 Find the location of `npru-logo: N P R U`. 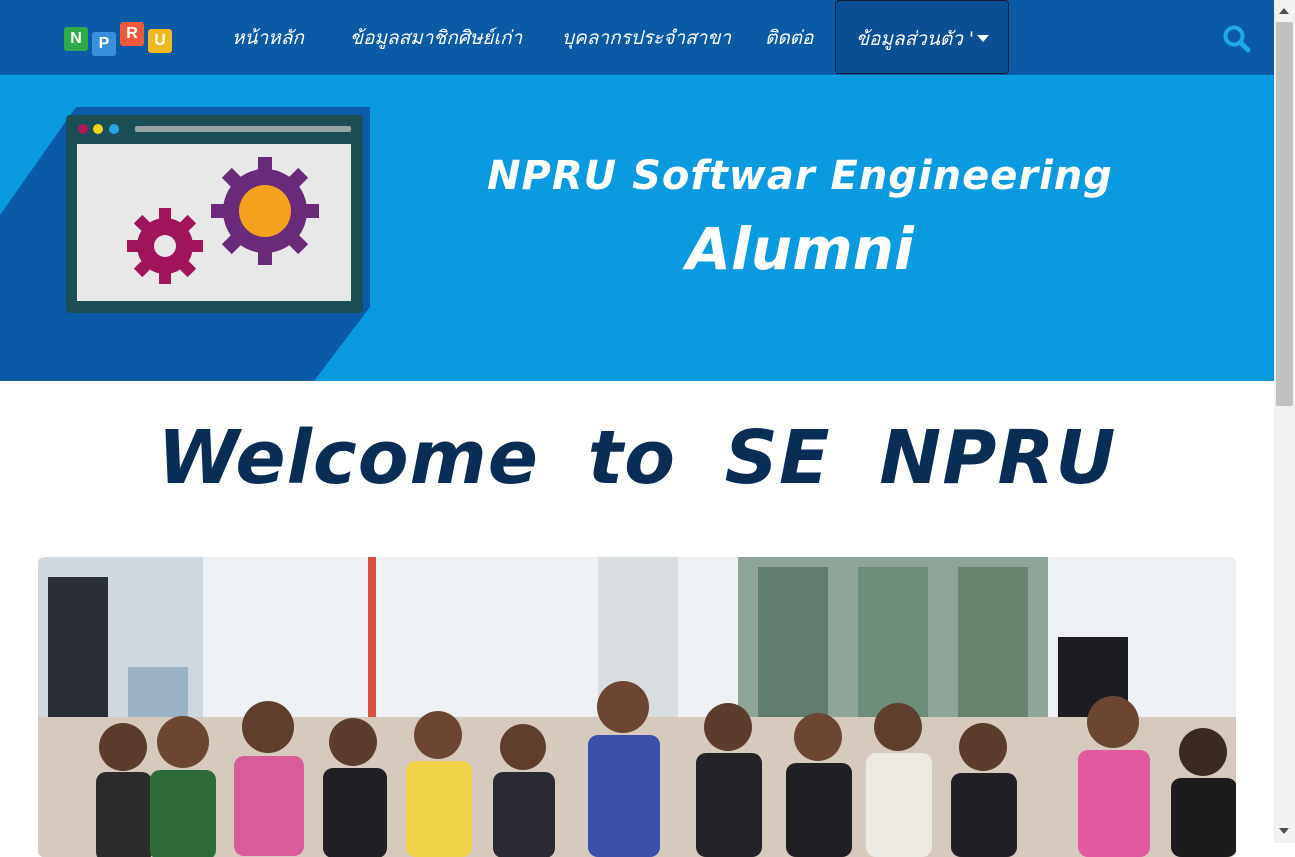

npru-logo: N P R U is located at coordinates (120, 38).